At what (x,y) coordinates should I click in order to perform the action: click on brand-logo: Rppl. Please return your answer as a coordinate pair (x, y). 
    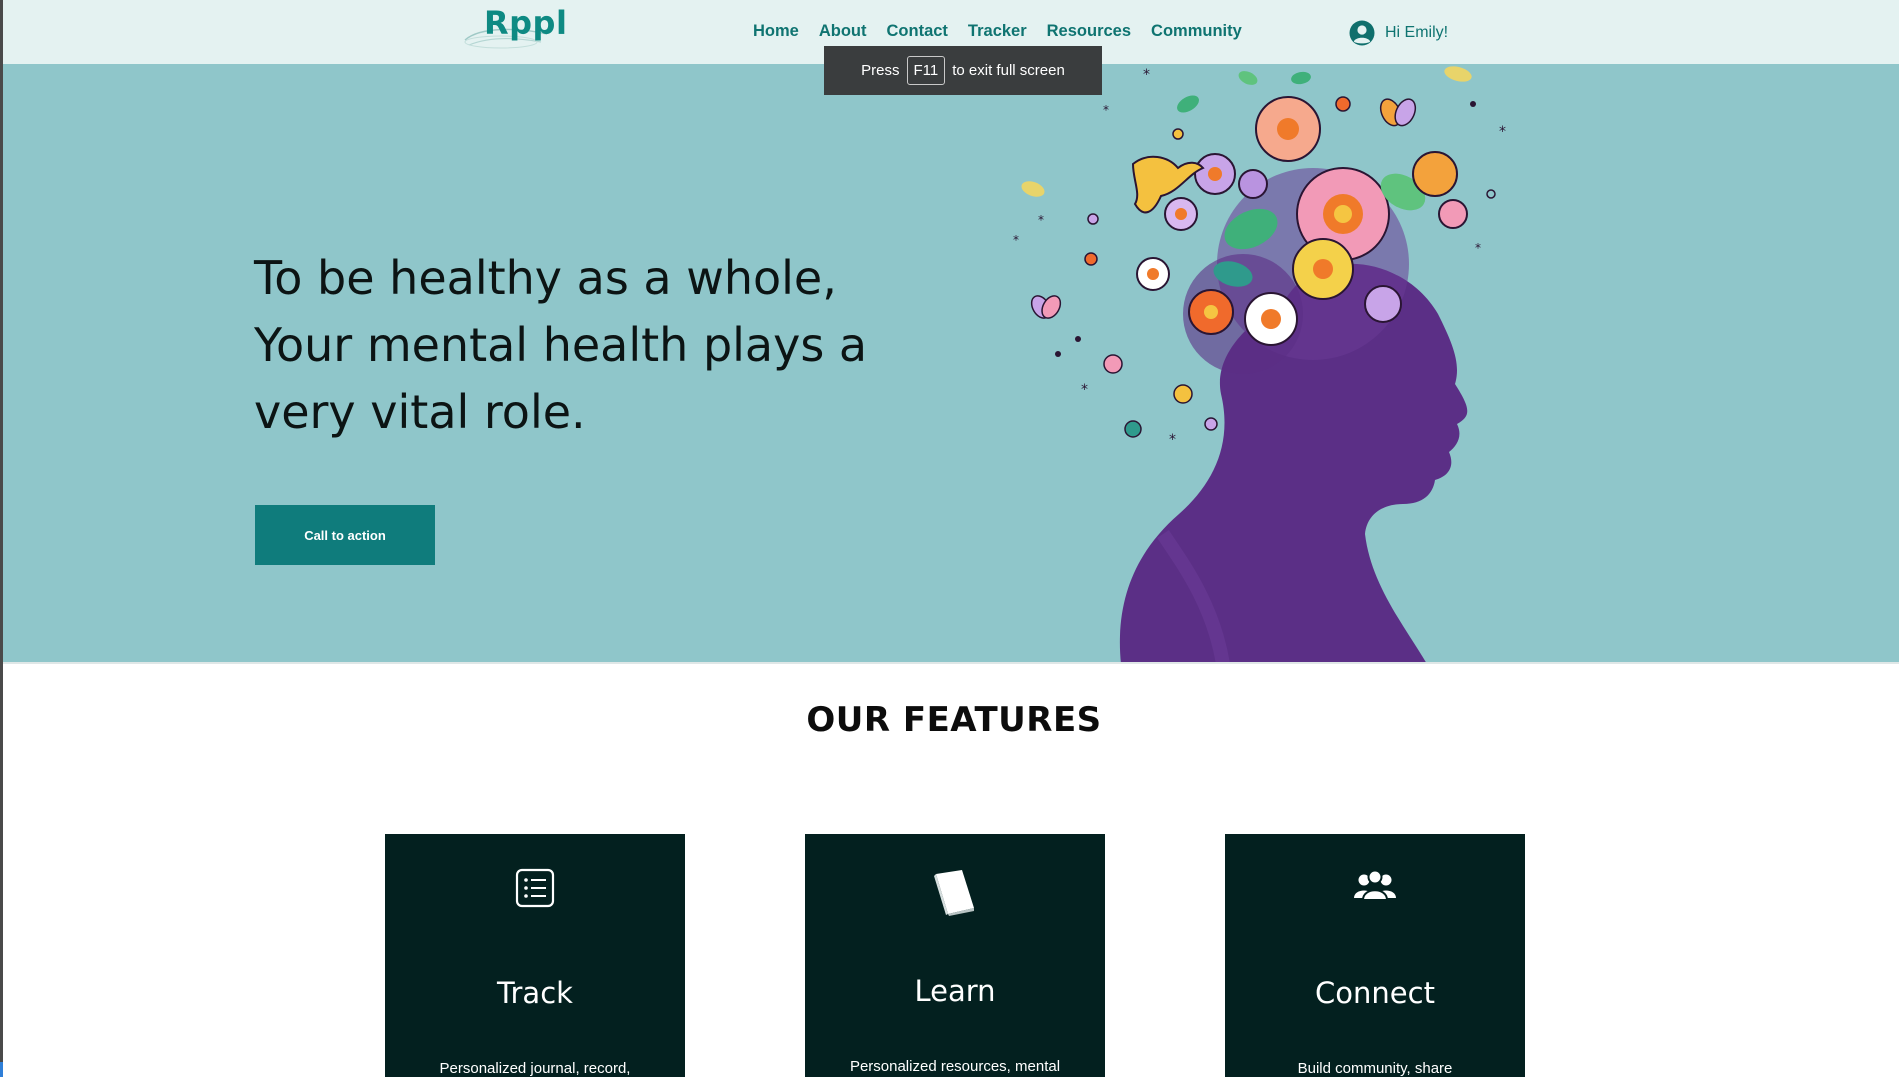
    Looking at the image, I should click on (525, 23).